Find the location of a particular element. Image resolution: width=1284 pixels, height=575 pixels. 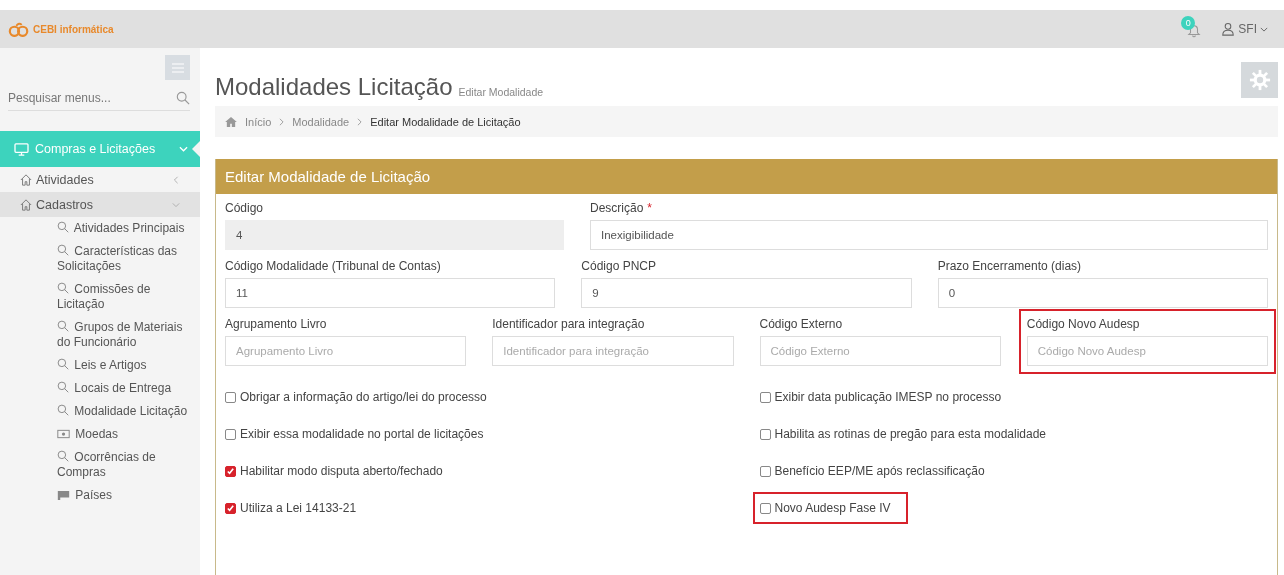

banknote-icon is located at coordinates (63, 434).